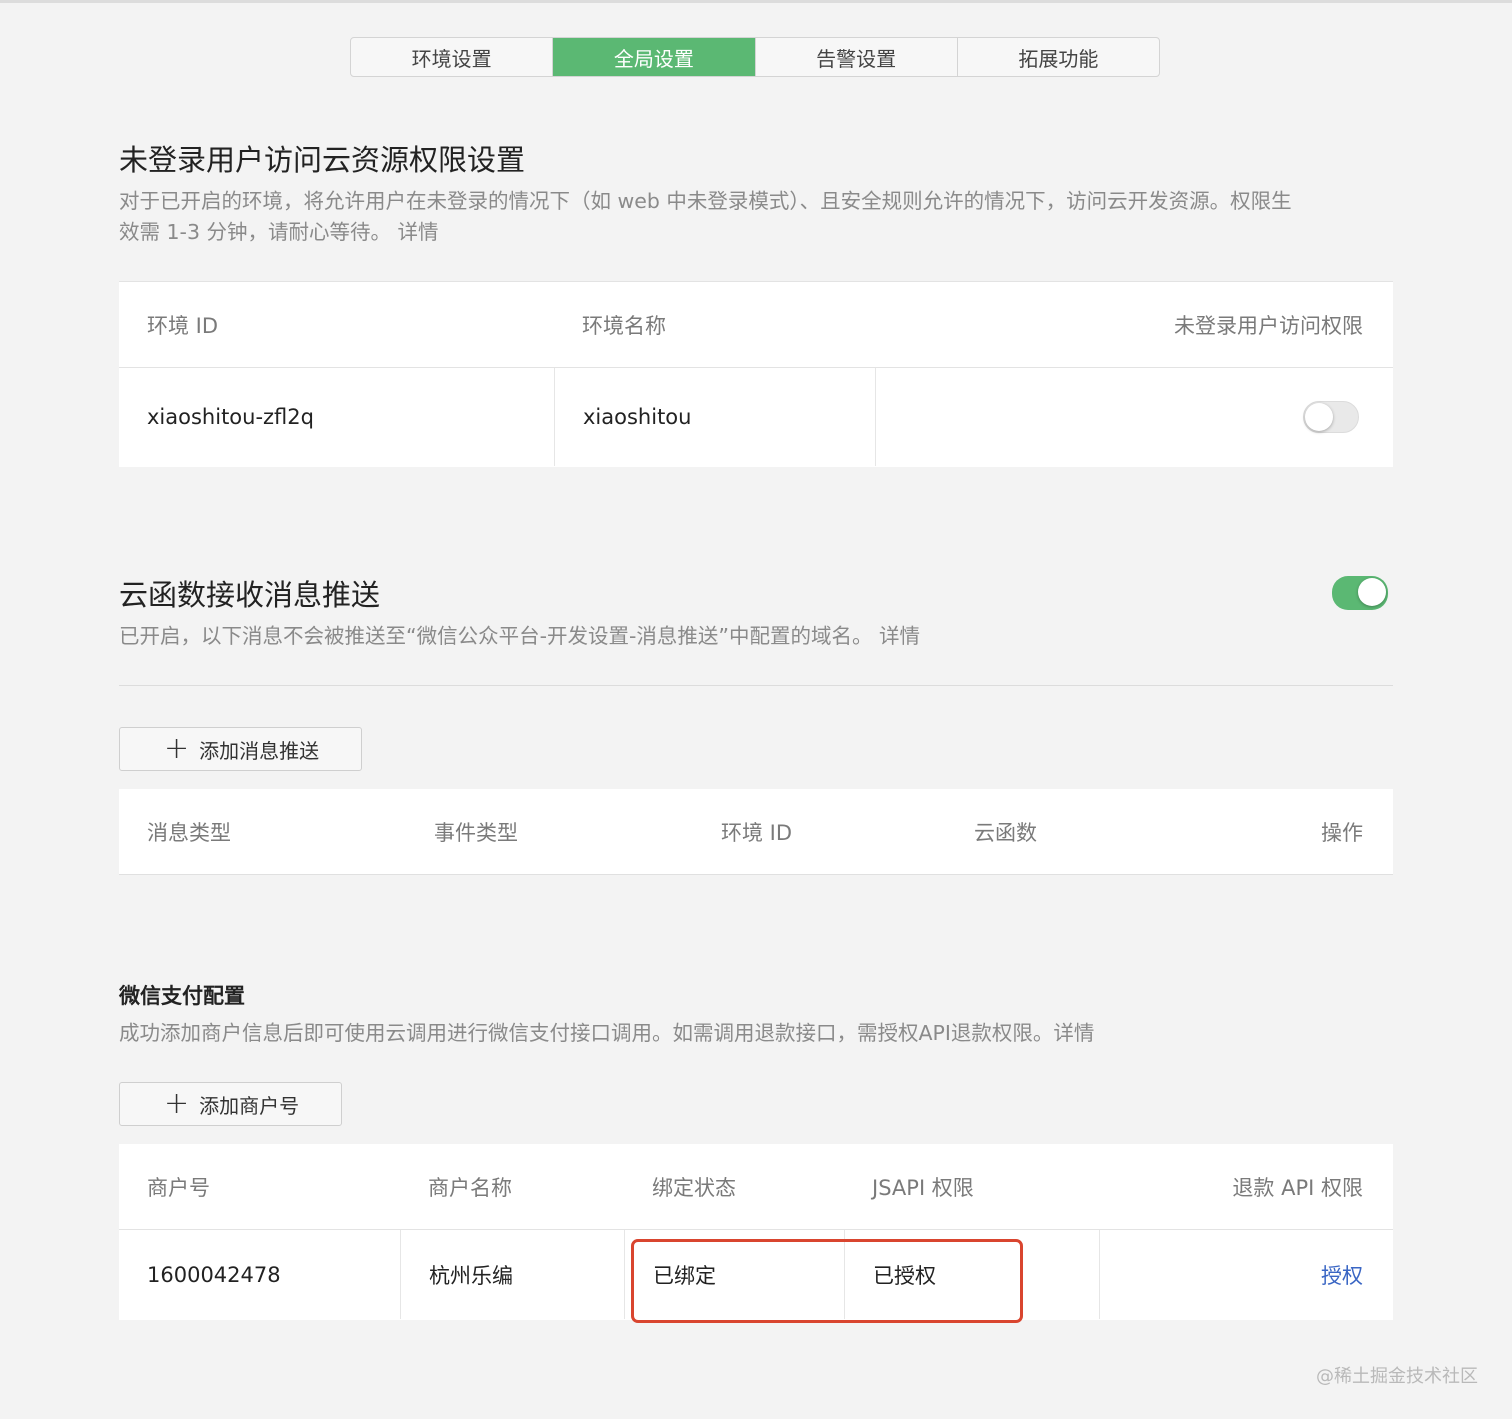  What do you see at coordinates (756, 1) in the screenshot?
I see `top-border` at bounding box center [756, 1].